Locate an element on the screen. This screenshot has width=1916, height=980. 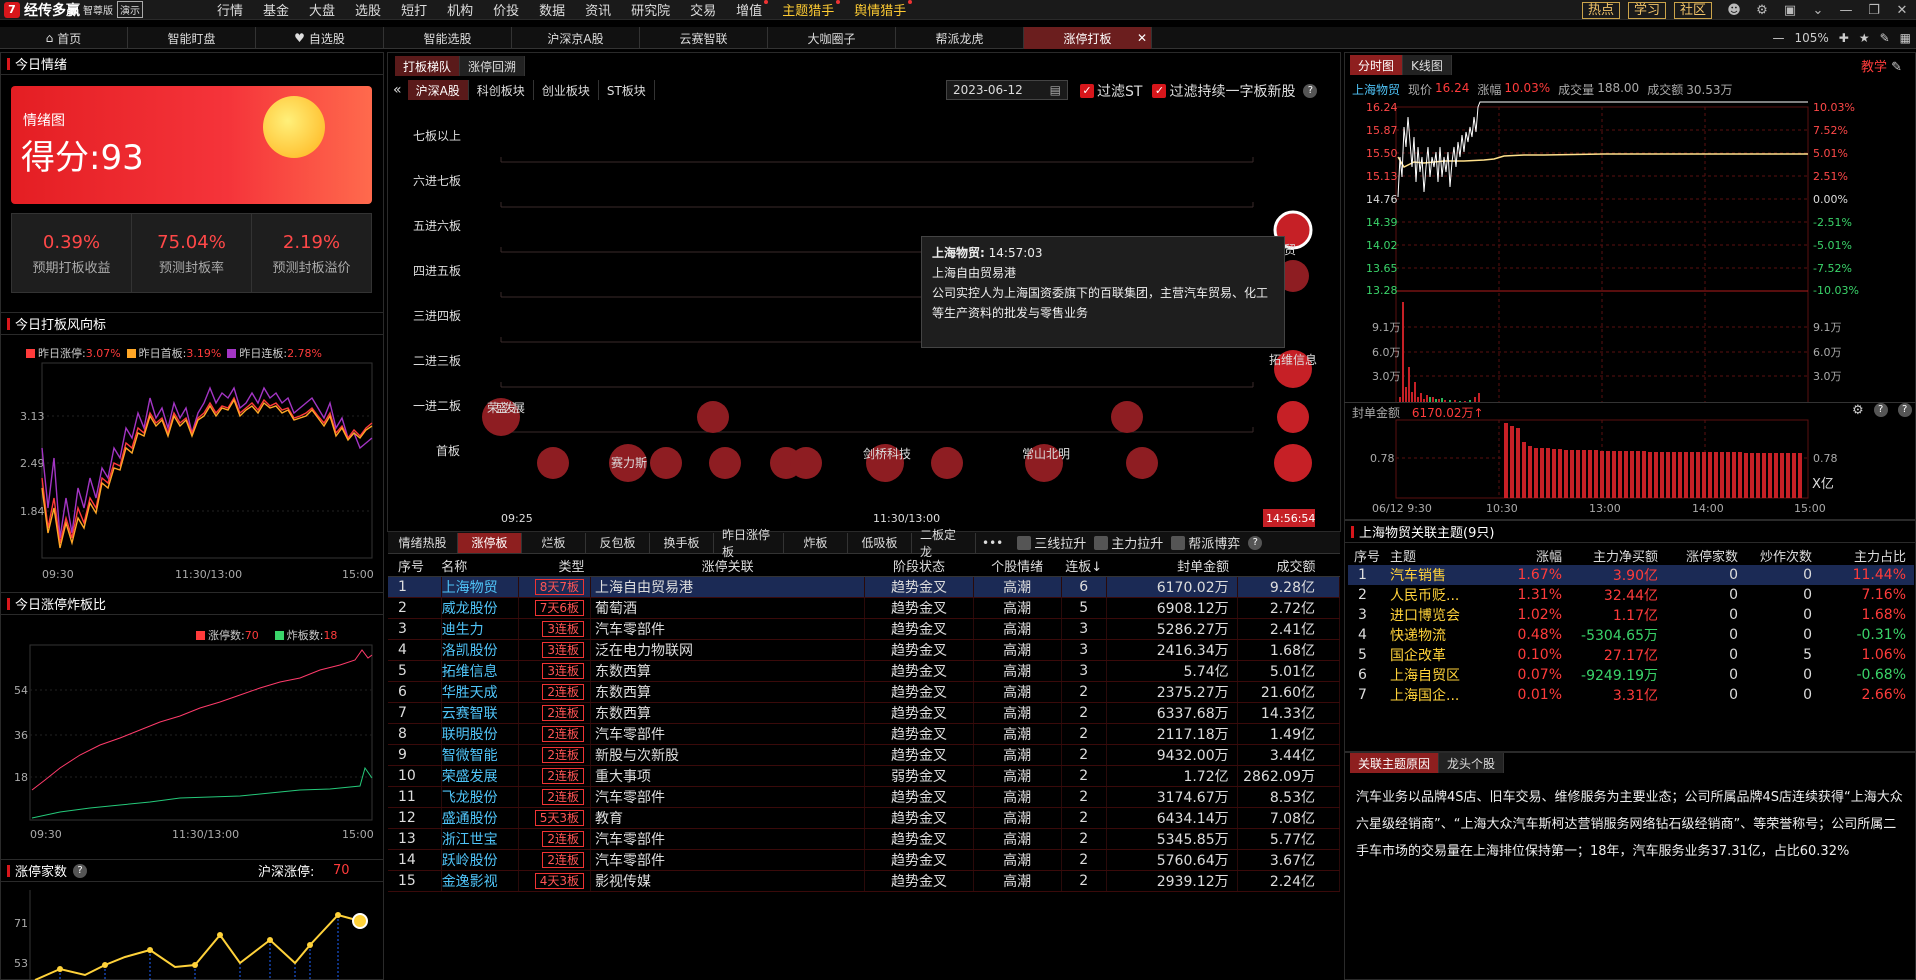
row-name: 跃岭股份 is located at coordinates (480, 860).